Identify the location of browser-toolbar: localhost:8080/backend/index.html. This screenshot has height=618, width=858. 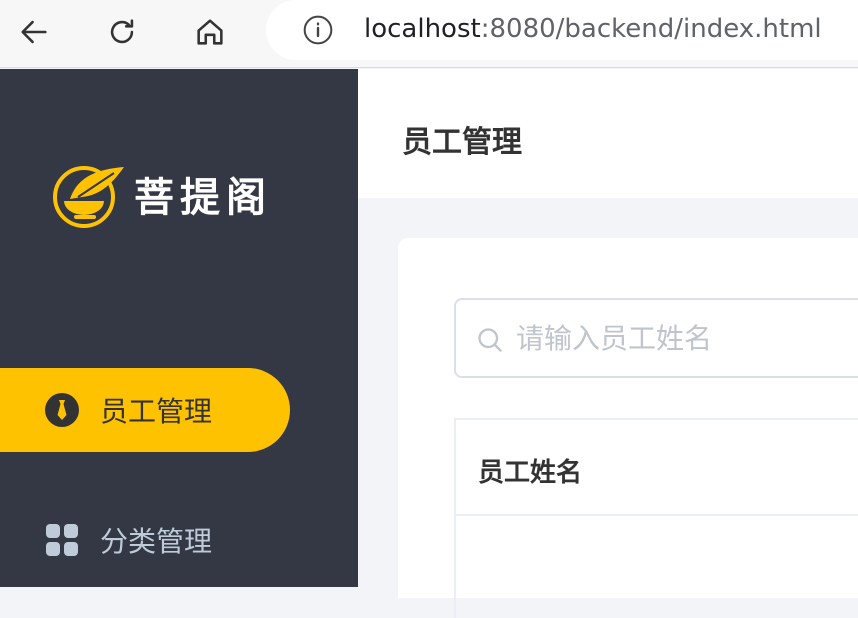
(429, 34).